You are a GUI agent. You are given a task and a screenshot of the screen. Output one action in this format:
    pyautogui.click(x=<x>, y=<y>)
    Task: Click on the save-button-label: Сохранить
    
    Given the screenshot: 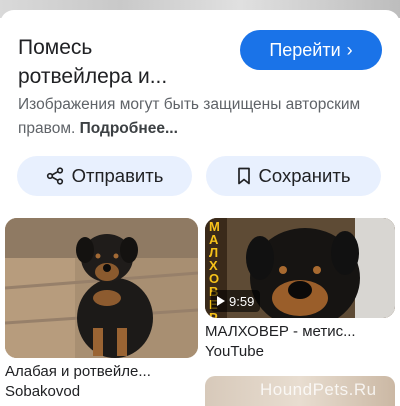 What is the action you would take?
    pyautogui.click(x=304, y=175)
    